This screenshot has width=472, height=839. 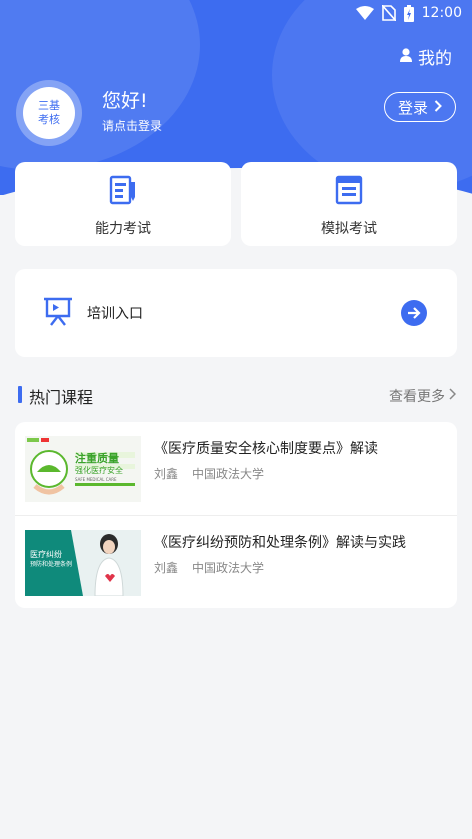 I want to click on course-thumbnail: 注重质量 强化医疗安全 SAFE MEDICAL CARE, so click(x=83, y=469).